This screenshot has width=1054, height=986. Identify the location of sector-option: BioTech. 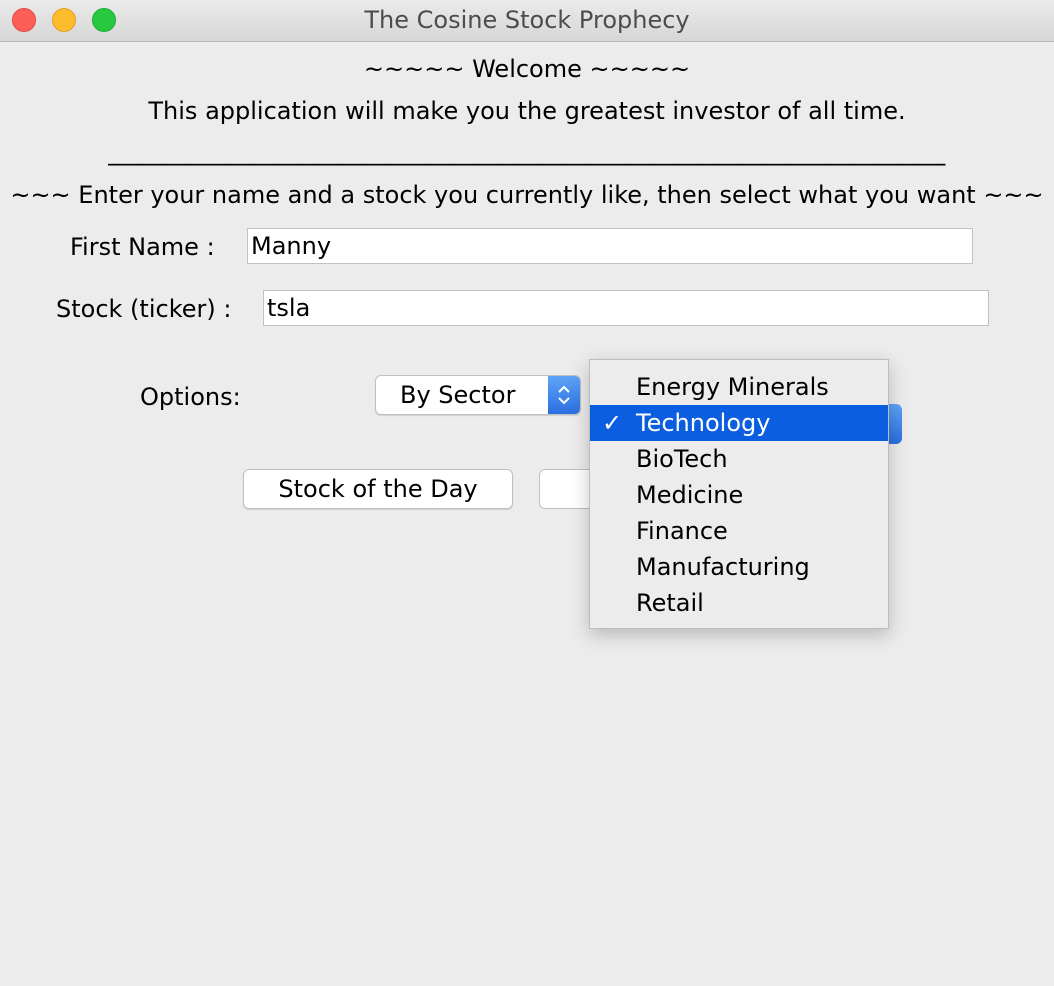
(739, 459).